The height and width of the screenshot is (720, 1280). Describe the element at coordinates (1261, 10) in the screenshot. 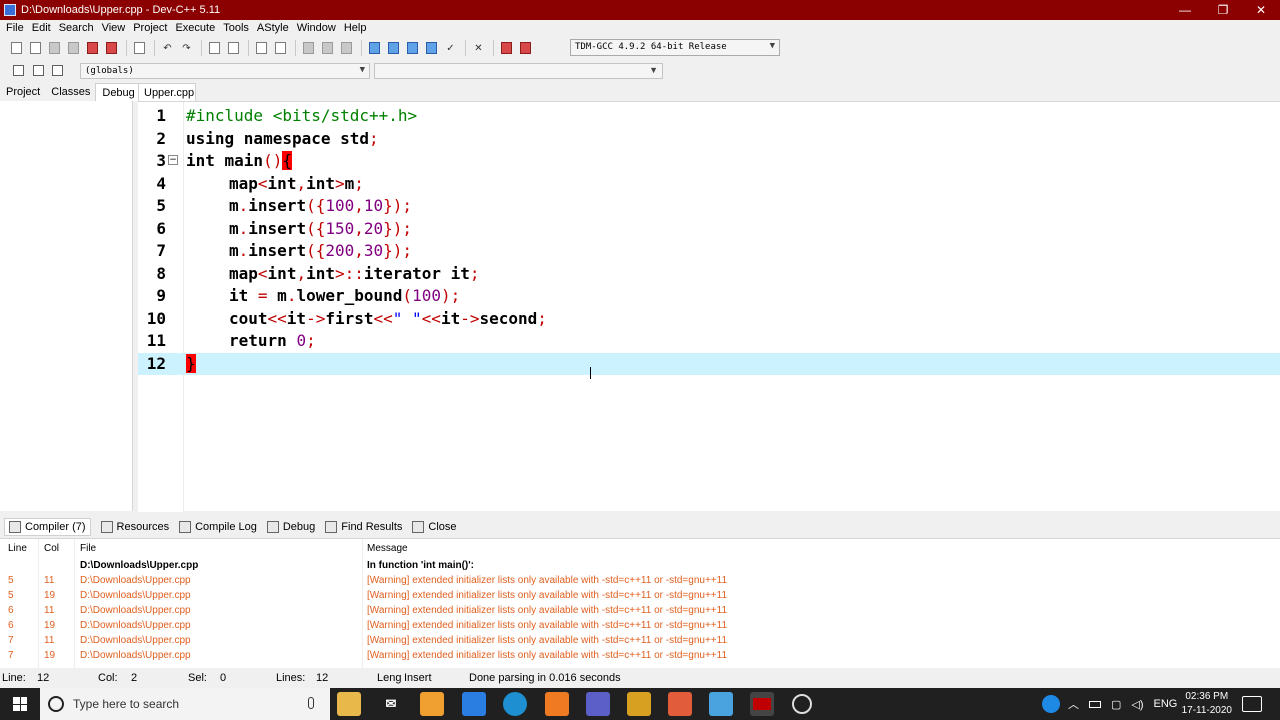

I see `close-button: ✕` at that location.